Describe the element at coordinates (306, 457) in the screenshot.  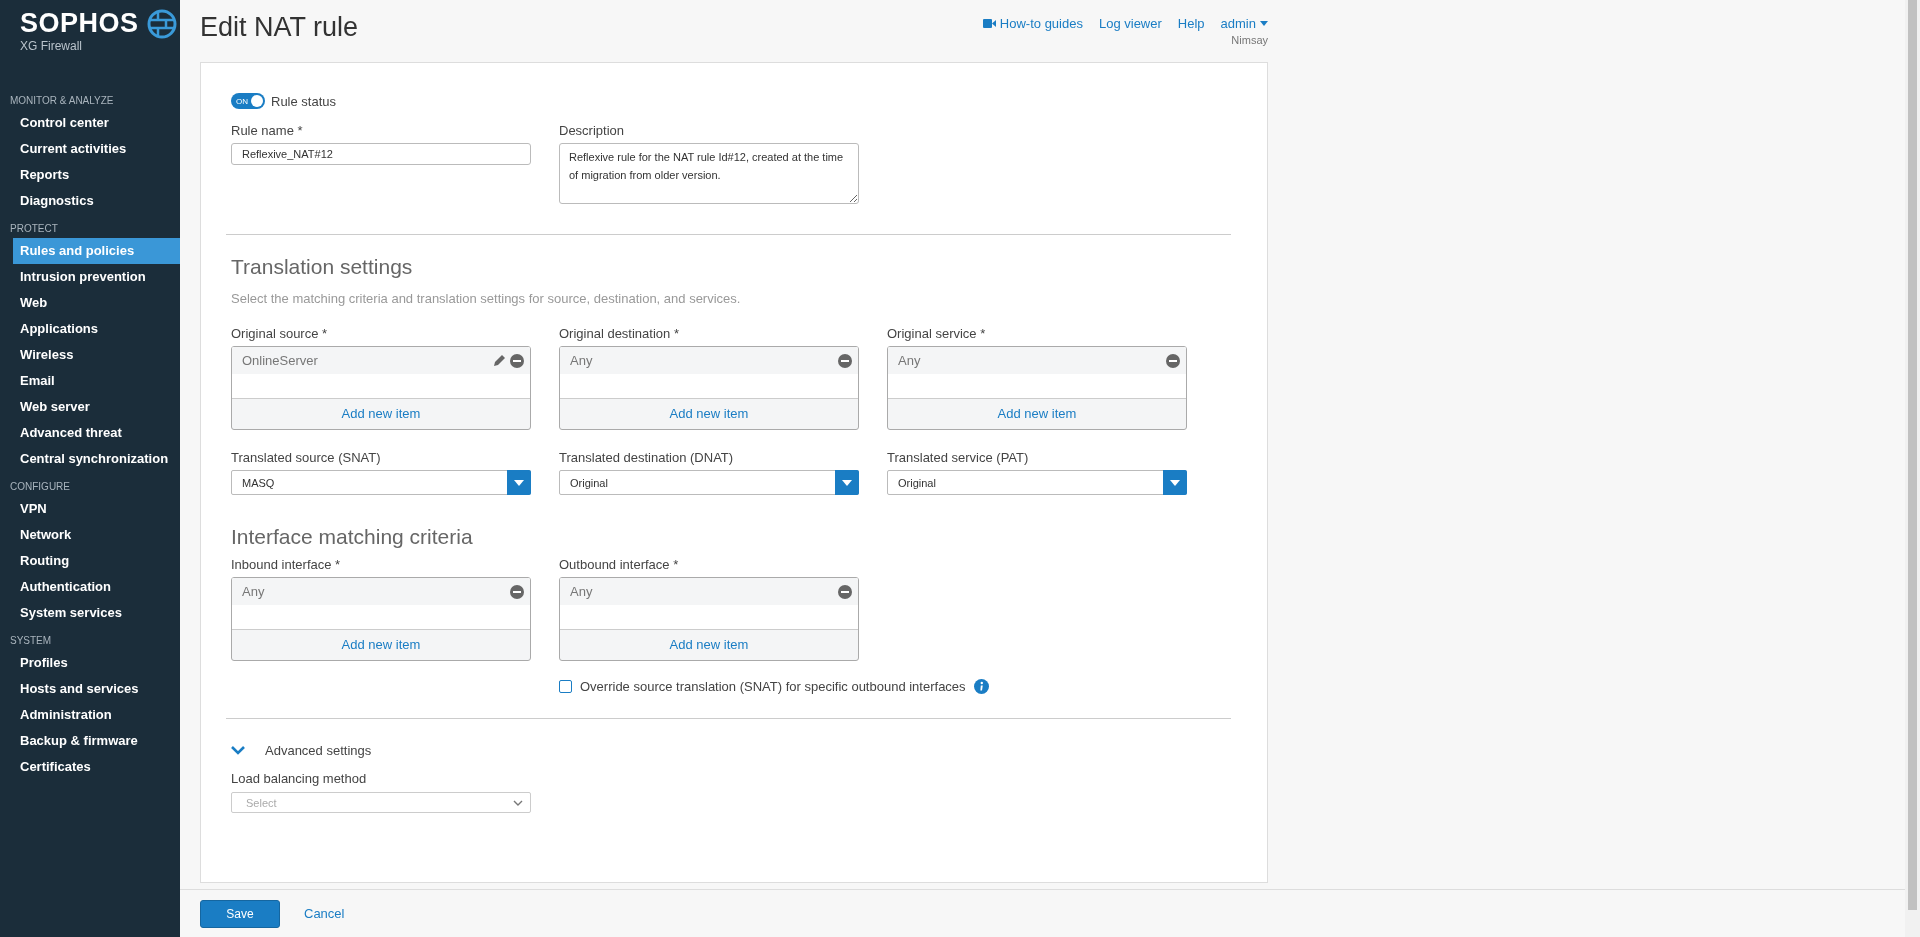
I see `field-label: Translated source (SNAT)` at that location.